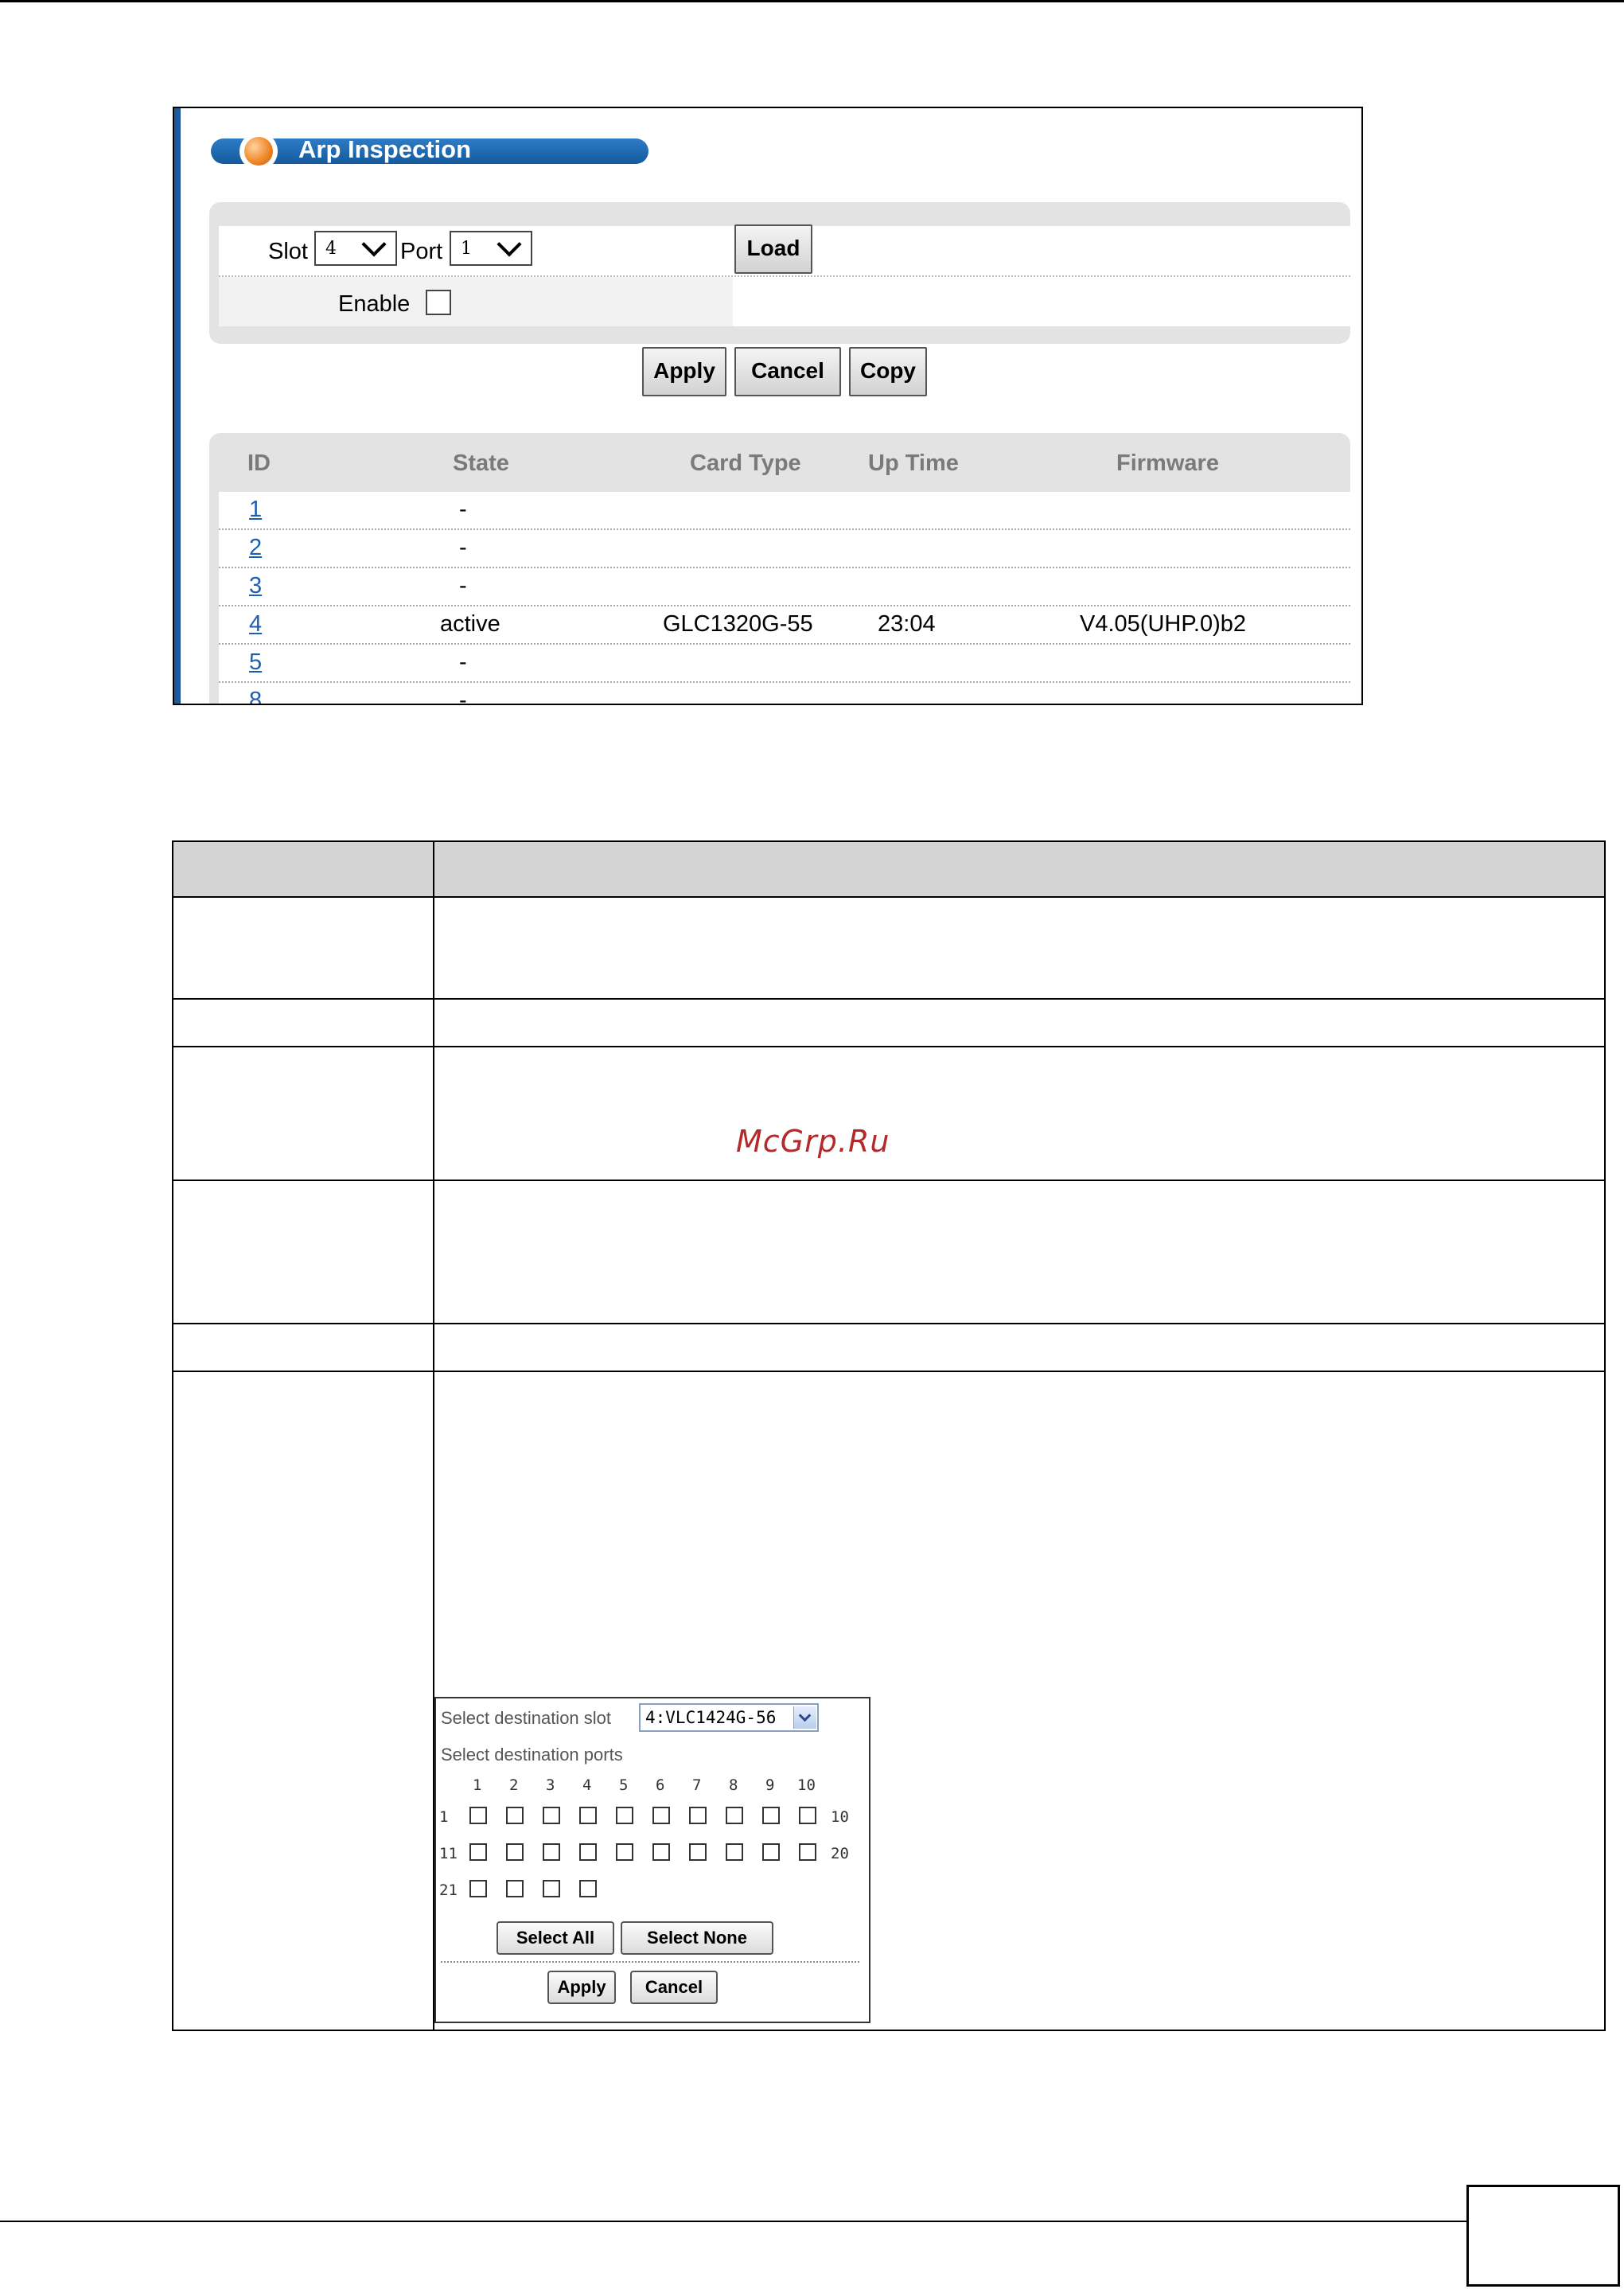 The height and width of the screenshot is (2289, 1624). I want to click on port-row-start-number: 21, so click(448, 1891).